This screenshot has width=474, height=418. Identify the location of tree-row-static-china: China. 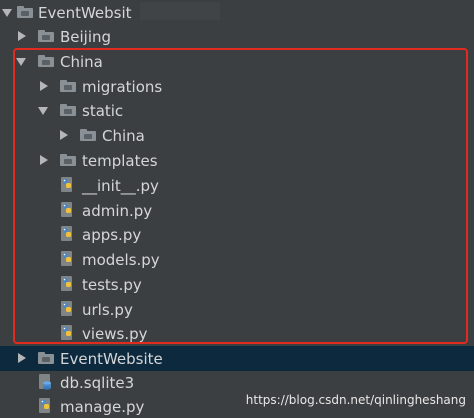
(237, 135).